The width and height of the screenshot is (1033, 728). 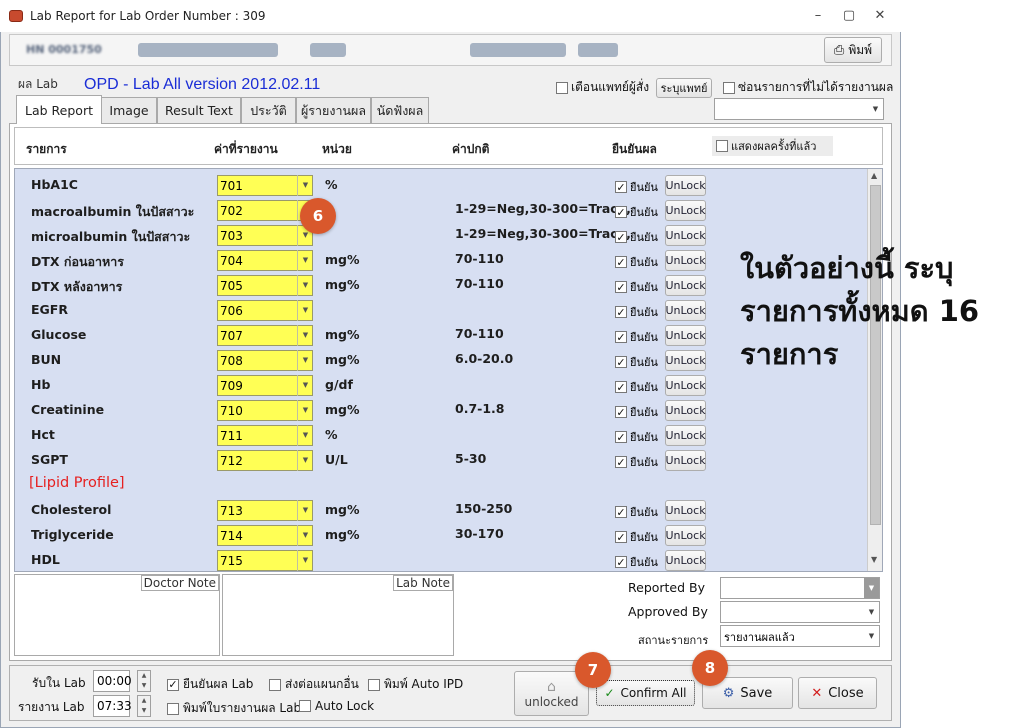 I want to click on confirm-result-option: ✓ ยืนยันผล Lab, so click(x=210, y=684).